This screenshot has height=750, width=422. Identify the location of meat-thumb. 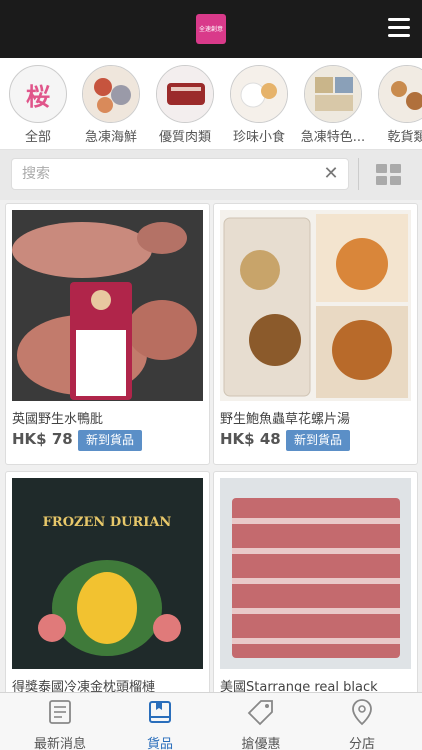
(185, 94).